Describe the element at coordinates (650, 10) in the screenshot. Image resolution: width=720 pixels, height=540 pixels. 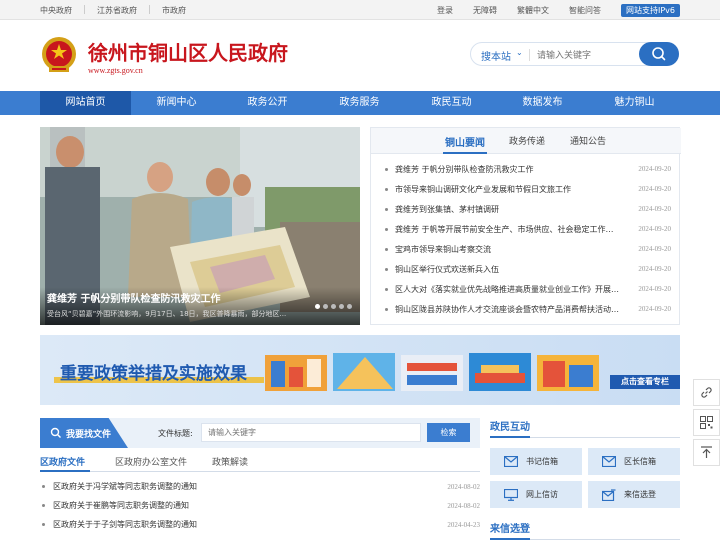
I see `ipv6-badge: 网站支持IPv6` at that location.